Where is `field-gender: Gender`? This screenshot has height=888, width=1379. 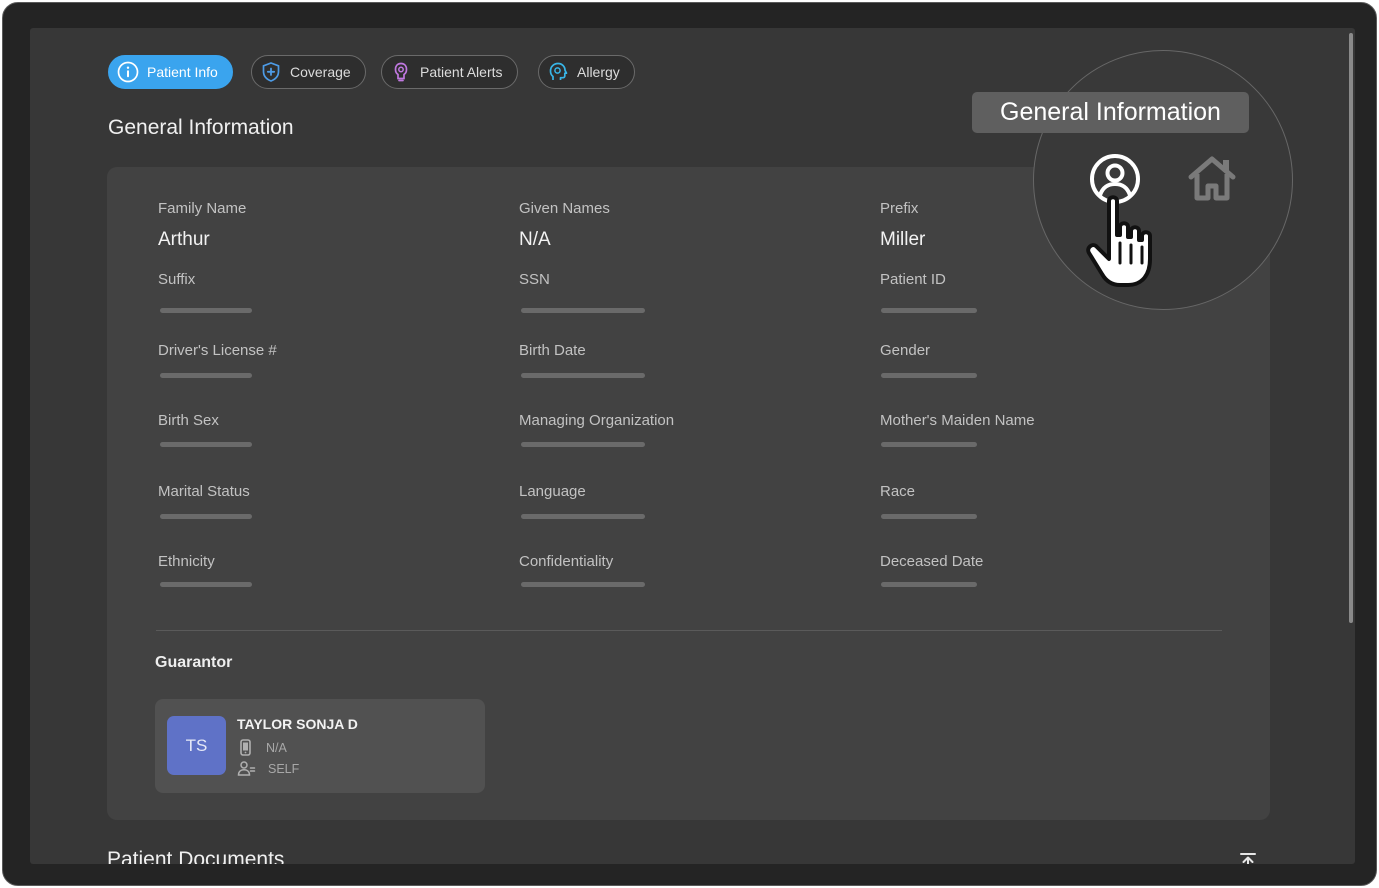 field-gender: Gender is located at coordinates (1030, 350).